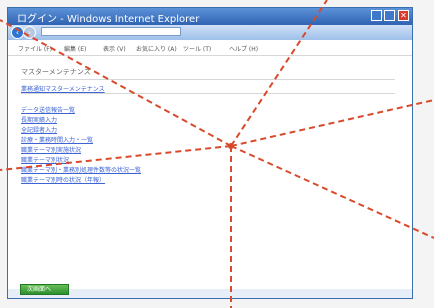 The height and width of the screenshot is (308, 434). Describe the element at coordinates (243, 48) in the screenshot. I see `menu-item-help: ヘルプ (H)` at that location.